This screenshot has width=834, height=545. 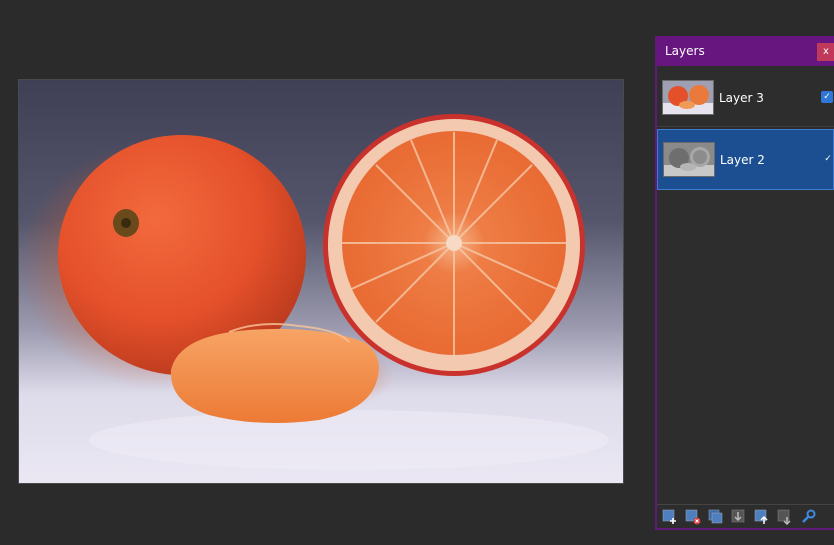 What do you see at coordinates (685, 51) in the screenshot?
I see `layers-panel-title: Layers` at bounding box center [685, 51].